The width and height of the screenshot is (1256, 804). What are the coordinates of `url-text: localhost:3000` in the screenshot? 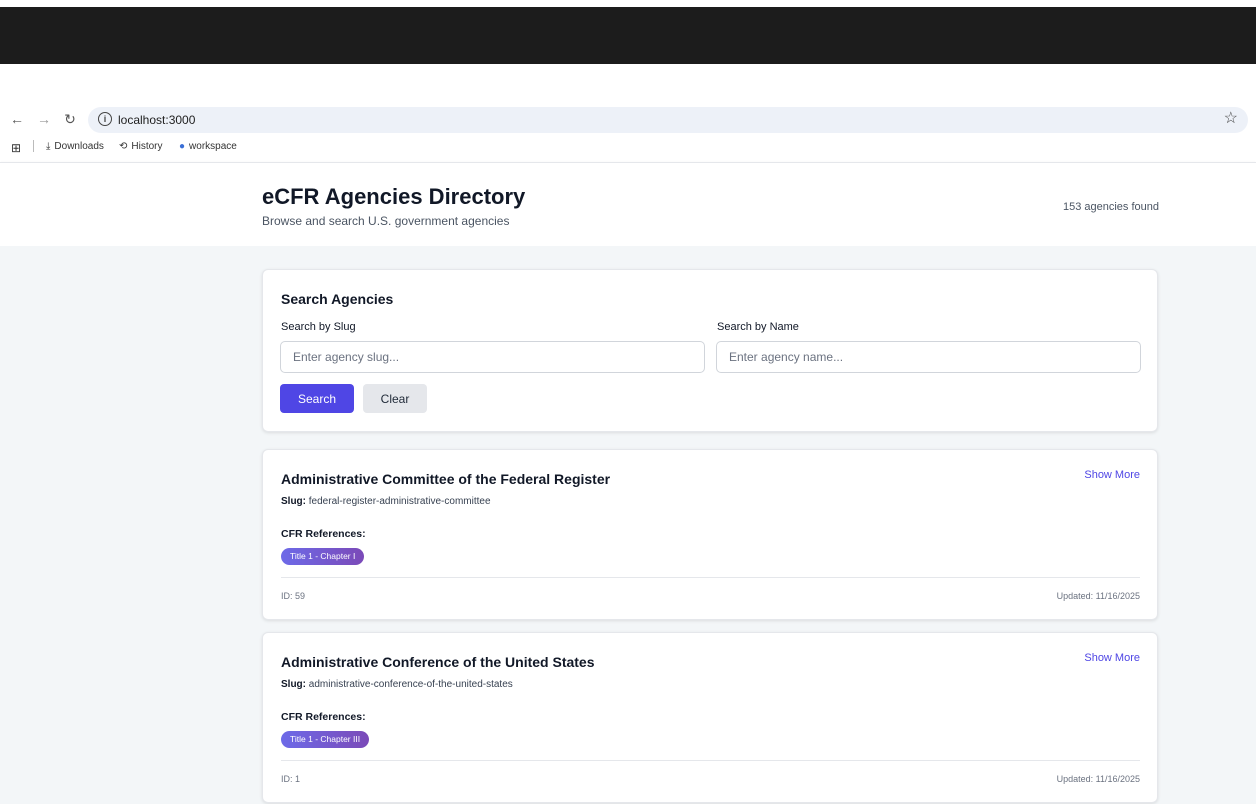 It's located at (156, 120).